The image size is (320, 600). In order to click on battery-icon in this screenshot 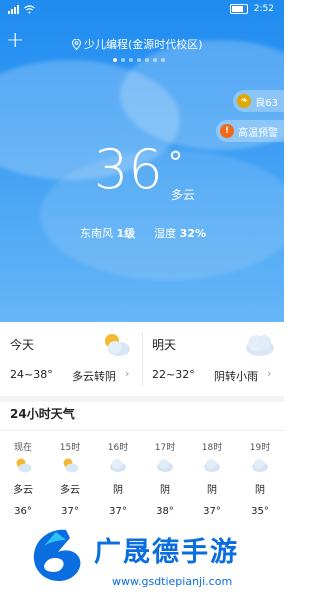, I will do `click(238, 9)`.